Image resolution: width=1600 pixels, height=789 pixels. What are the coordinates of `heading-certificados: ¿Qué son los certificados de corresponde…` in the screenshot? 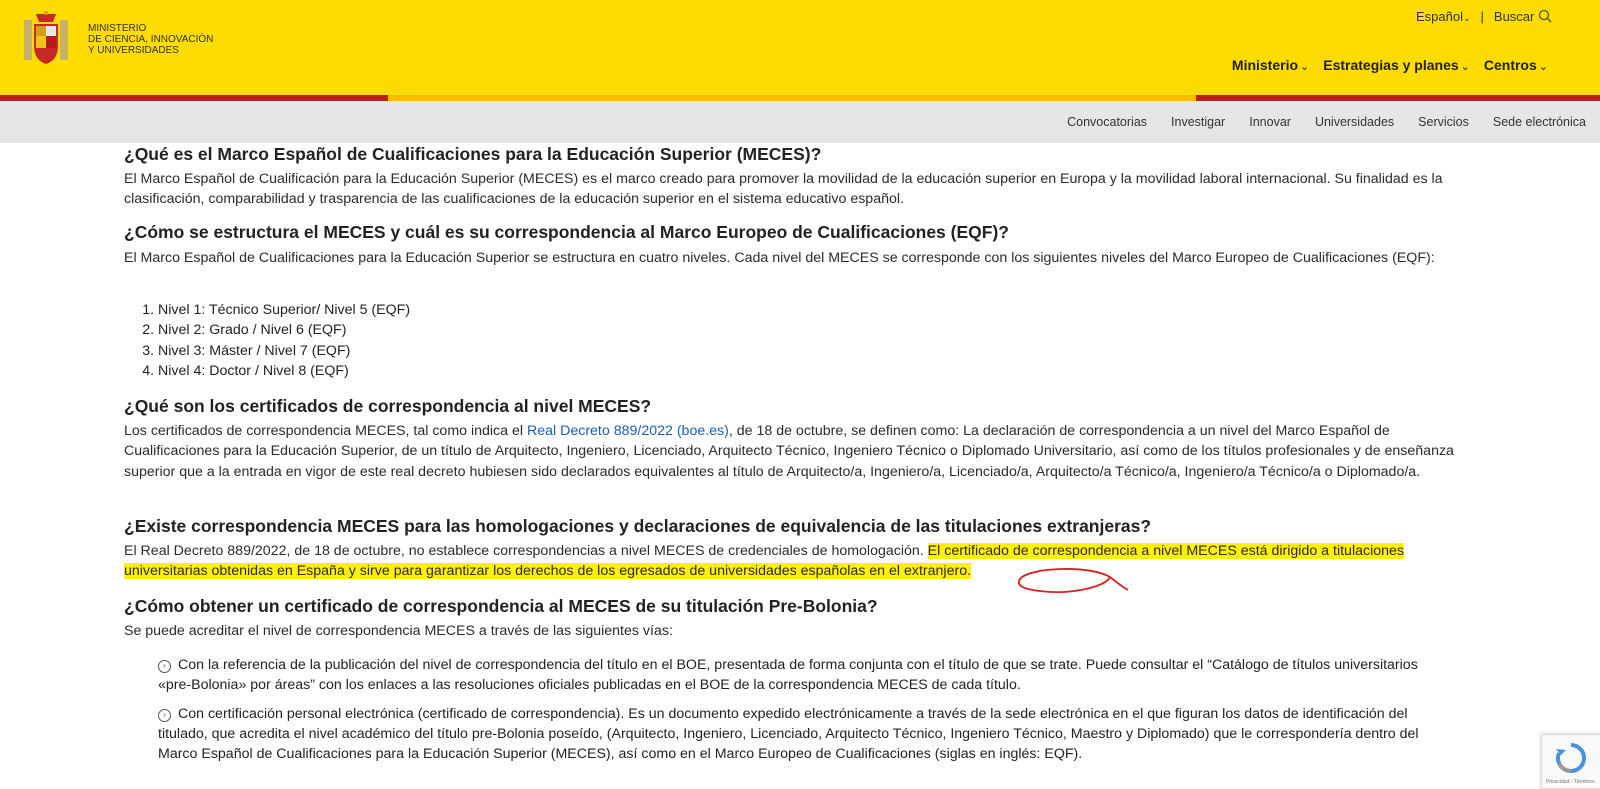 It's located at (388, 406).